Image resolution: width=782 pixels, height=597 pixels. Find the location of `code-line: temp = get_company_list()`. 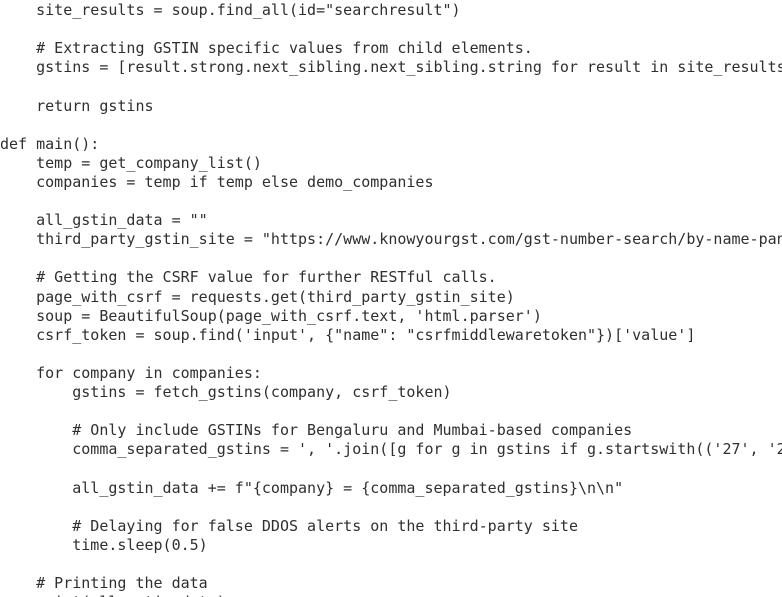

code-line: temp = get_company_list() is located at coordinates (131, 162).